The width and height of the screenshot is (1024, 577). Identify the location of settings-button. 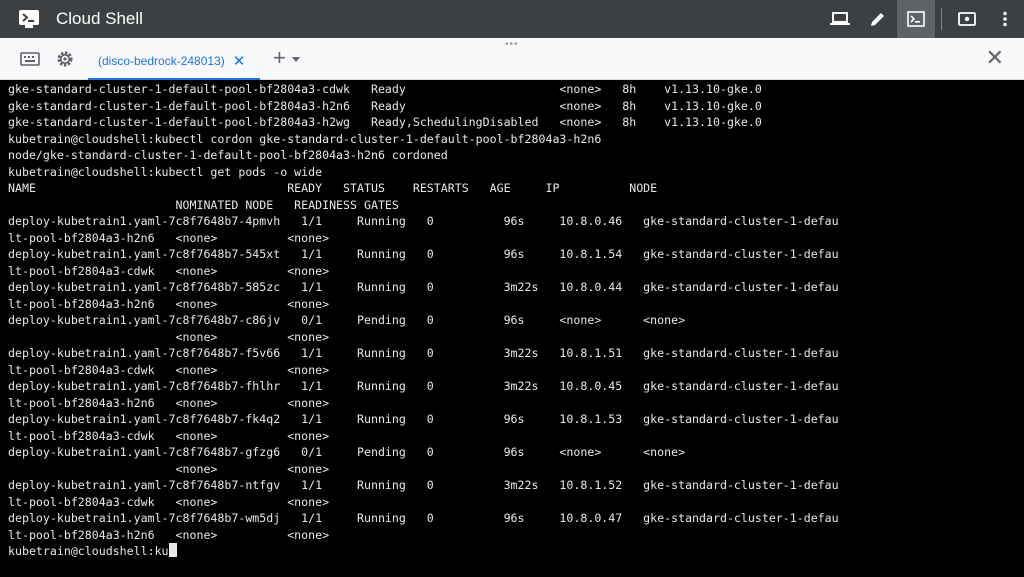
(65, 59).